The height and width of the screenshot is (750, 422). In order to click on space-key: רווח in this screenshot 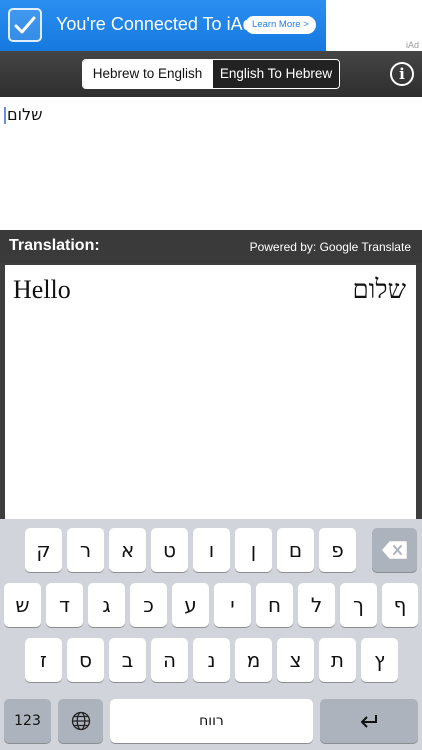, I will do `click(211, 721)`.